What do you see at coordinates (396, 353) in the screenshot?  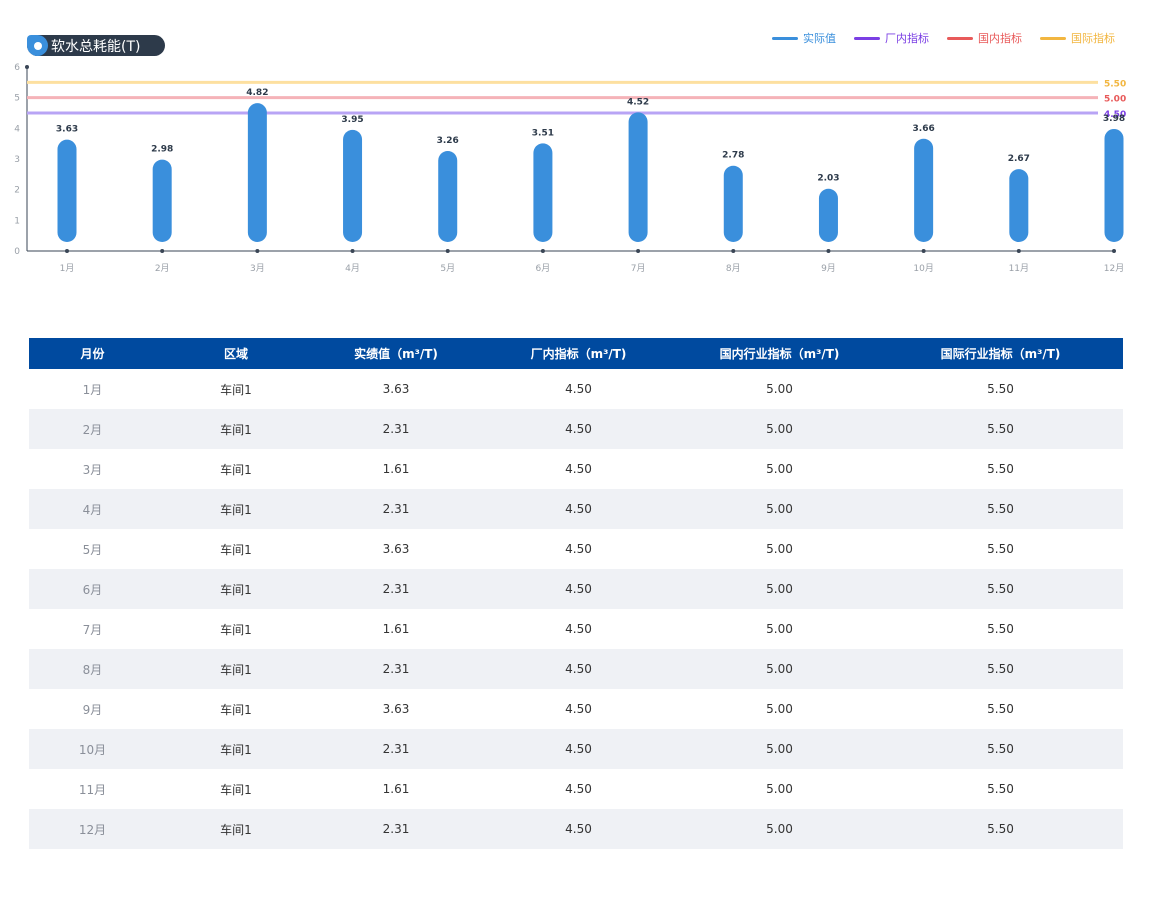 I see `column-header: 实绩值（m³/T)` at bounding box center [396, 353].